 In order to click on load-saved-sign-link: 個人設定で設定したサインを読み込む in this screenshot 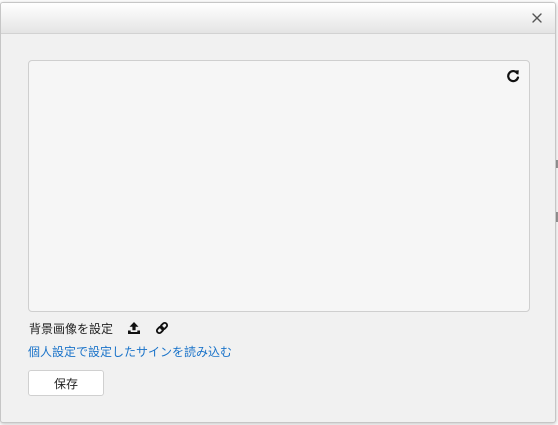, I will do `click(130, 351)`.